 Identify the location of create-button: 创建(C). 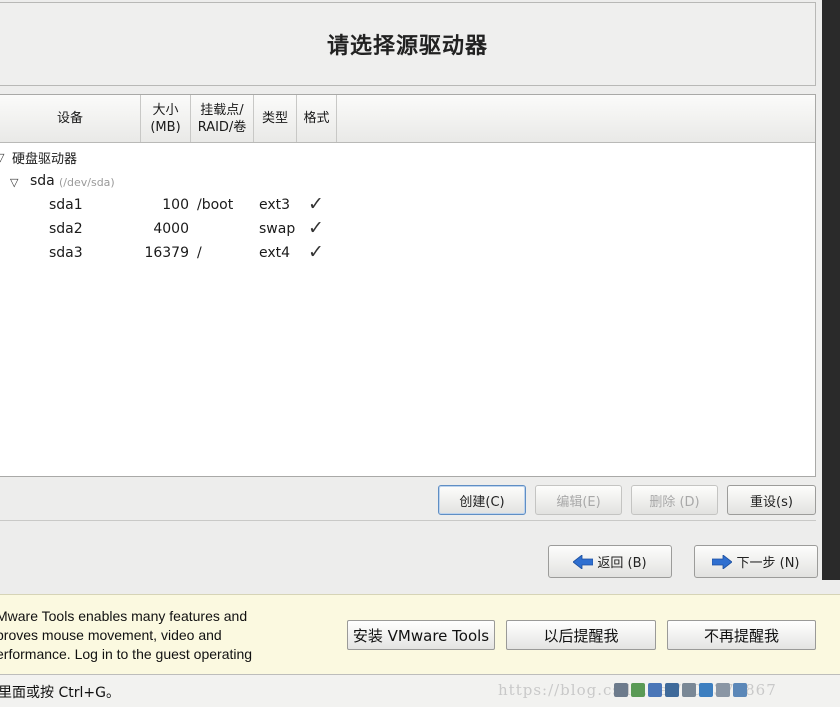
(482, 500).